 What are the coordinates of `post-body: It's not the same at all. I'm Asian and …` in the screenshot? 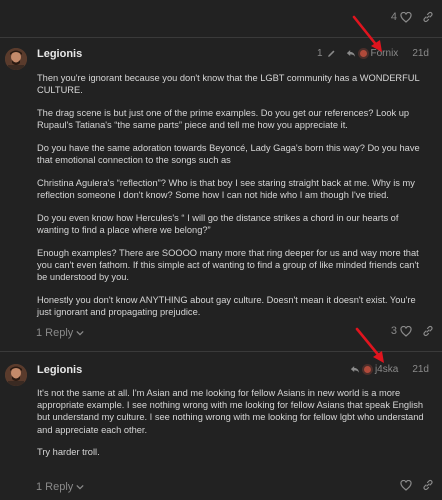 It's located at (234, 428).